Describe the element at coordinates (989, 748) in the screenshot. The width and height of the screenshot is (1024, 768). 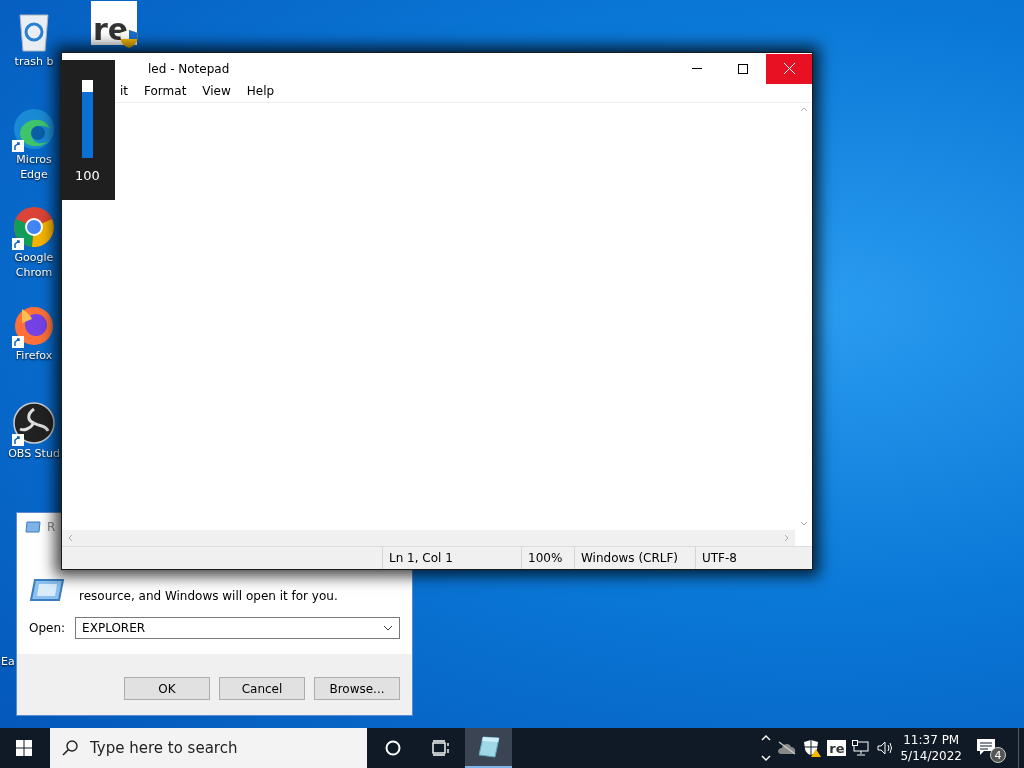
I see `action-center-button: 4` at that location.